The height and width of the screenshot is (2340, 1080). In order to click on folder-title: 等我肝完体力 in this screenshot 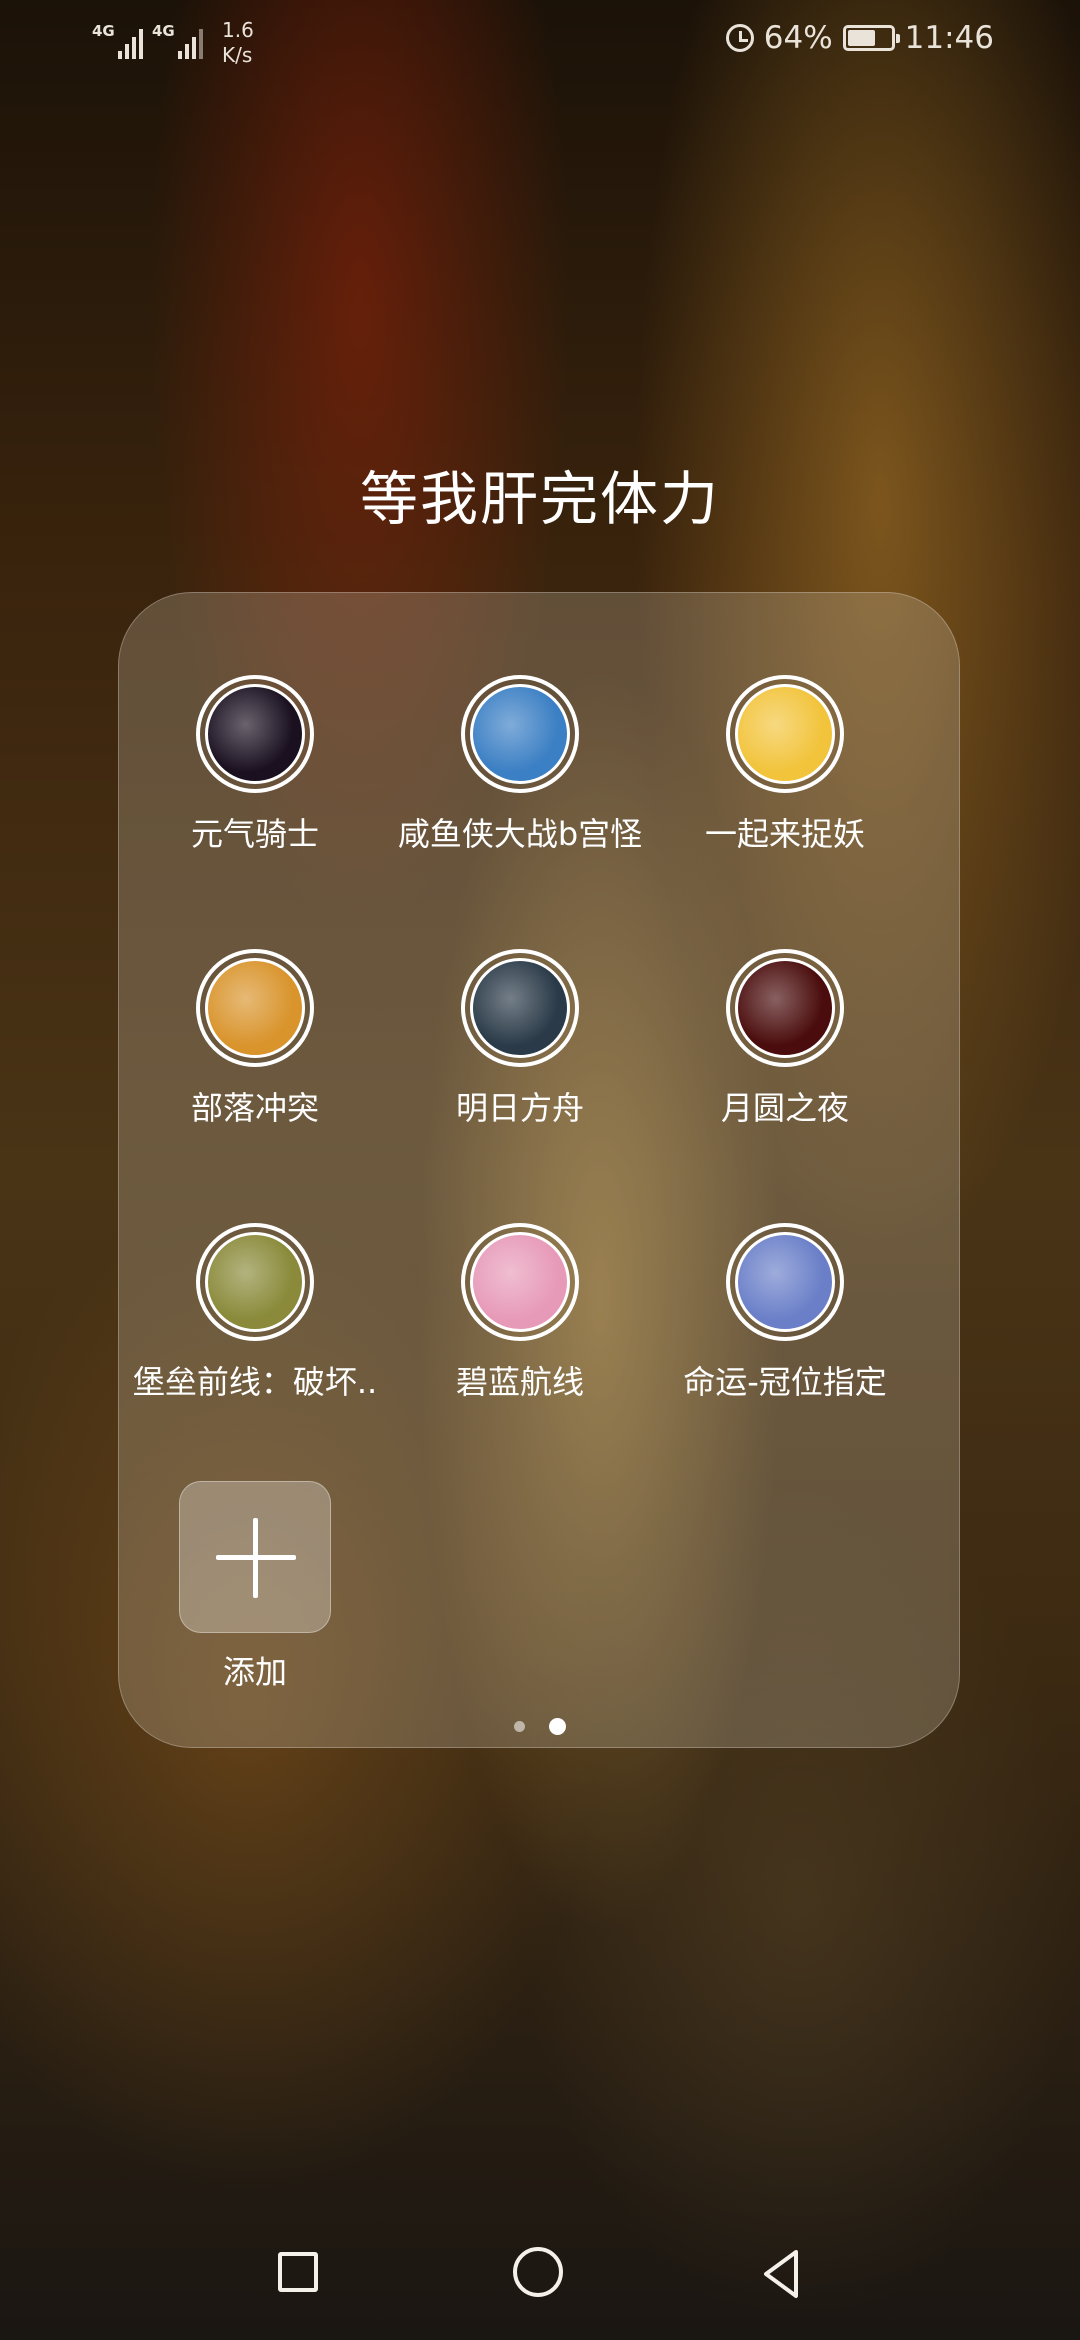, I will do `click(540, 494)`.